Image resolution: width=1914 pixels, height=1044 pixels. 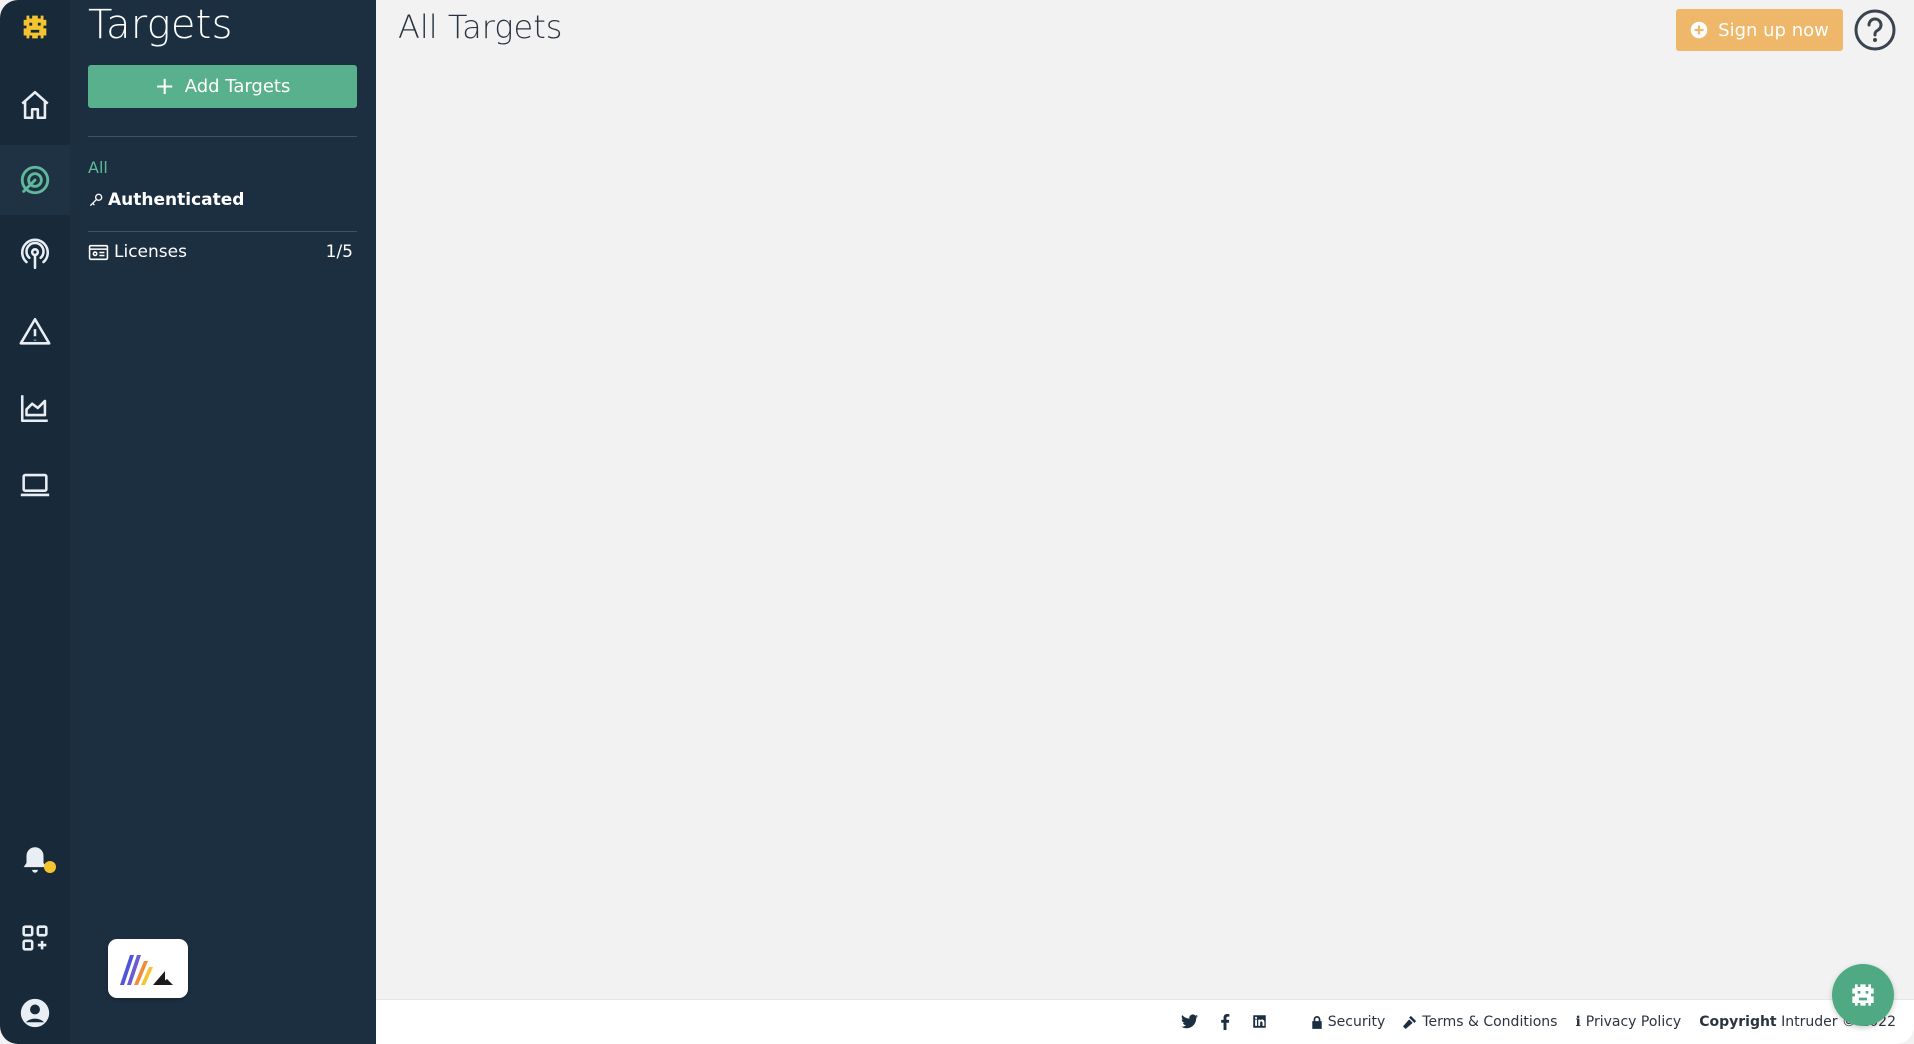 What do you see at coordinates (35, 180) in the screenshot?
I see `targets-icon` at bounding box center [35, 180].